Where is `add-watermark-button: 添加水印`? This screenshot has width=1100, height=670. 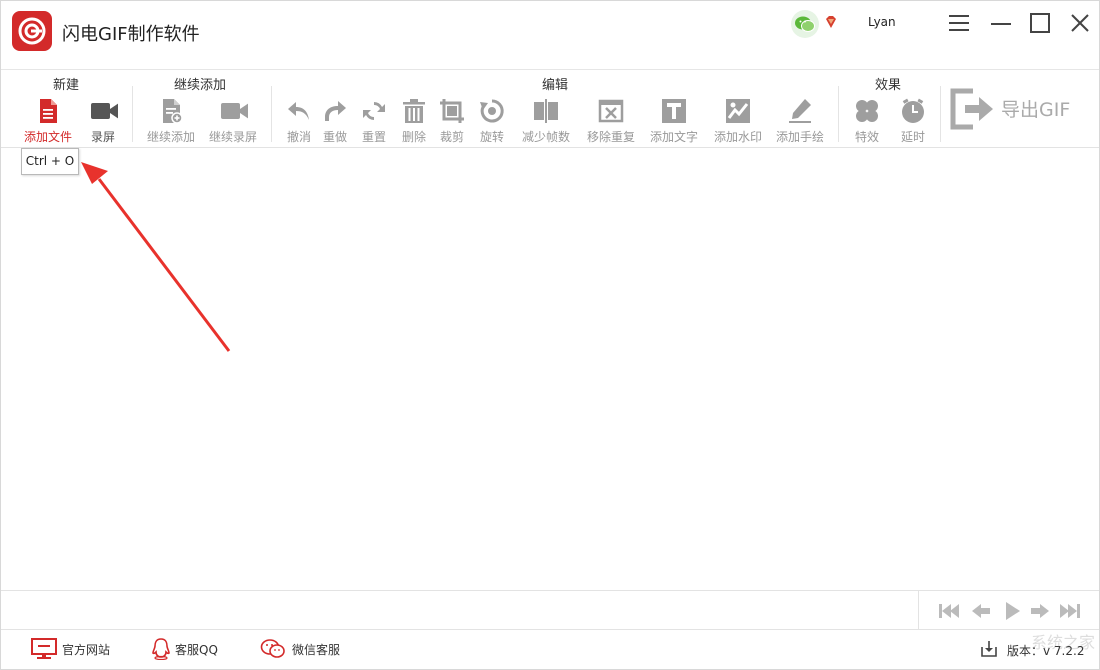
add-watermark-button: 添加水印 is located at coordinates (738, 120).